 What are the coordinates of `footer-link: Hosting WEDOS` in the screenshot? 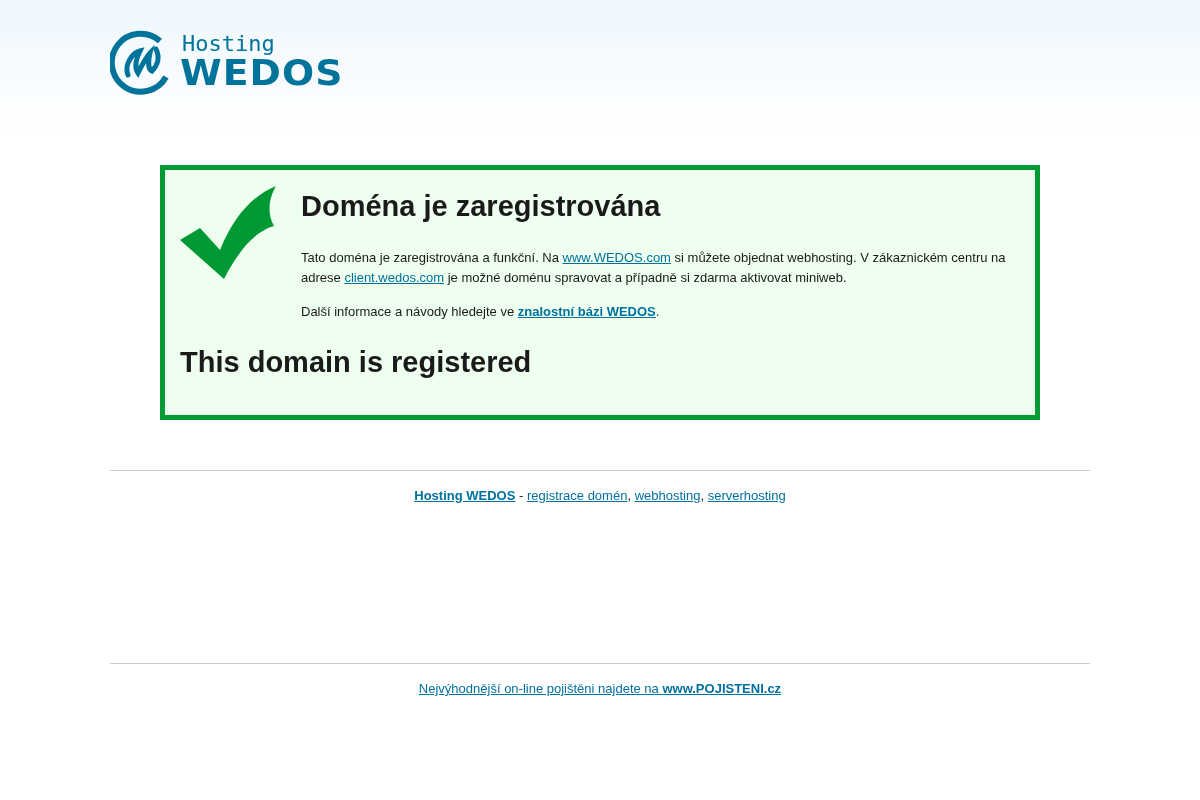 It's located at (465, 495).